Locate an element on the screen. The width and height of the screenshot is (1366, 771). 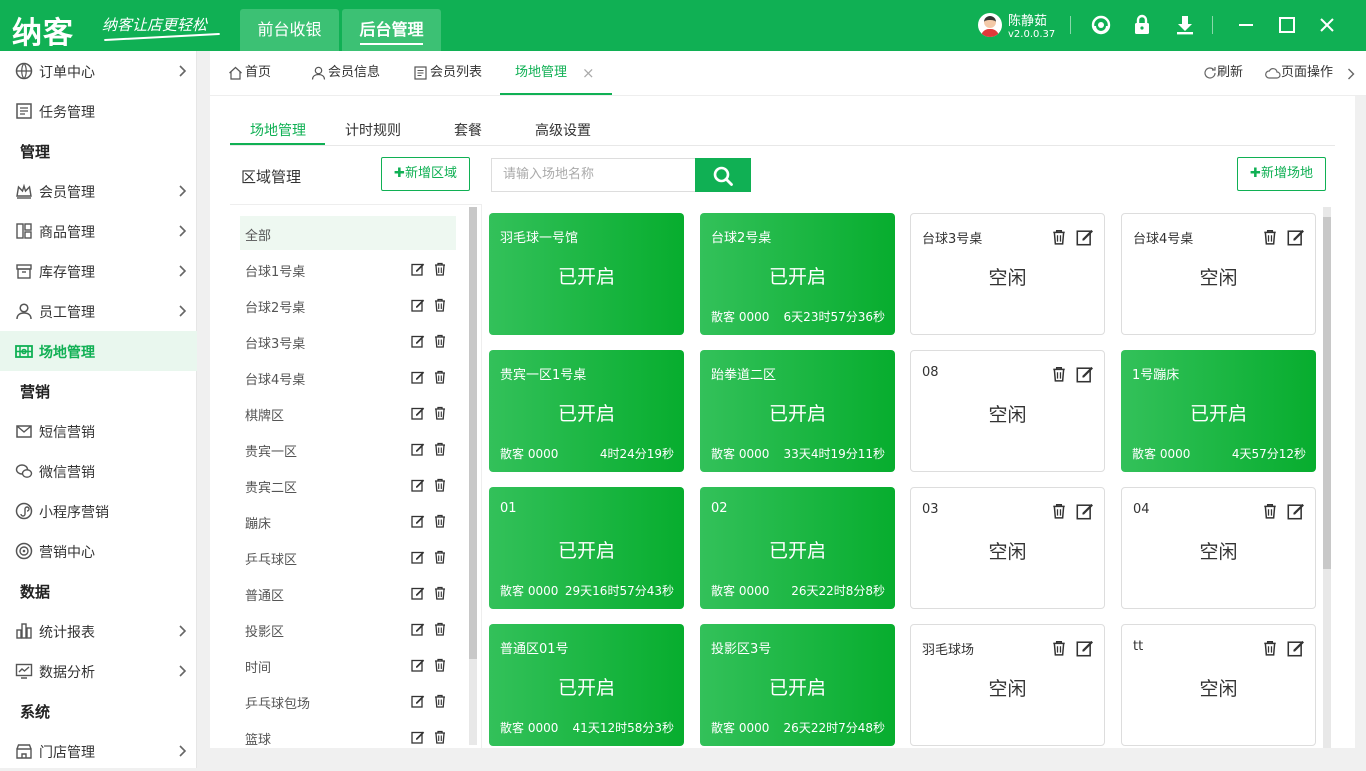
area-list-item: 台球2号桌 is located at coordinates (348, 305).